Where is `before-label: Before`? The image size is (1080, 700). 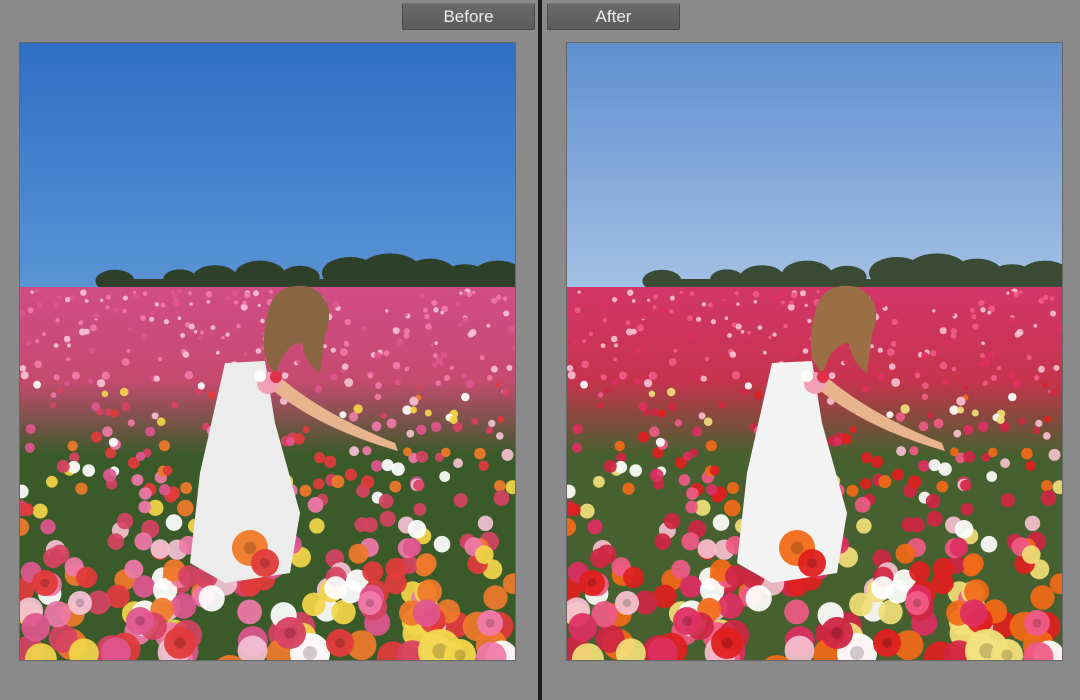
before-label: Before is located at coordinates (468, 16).